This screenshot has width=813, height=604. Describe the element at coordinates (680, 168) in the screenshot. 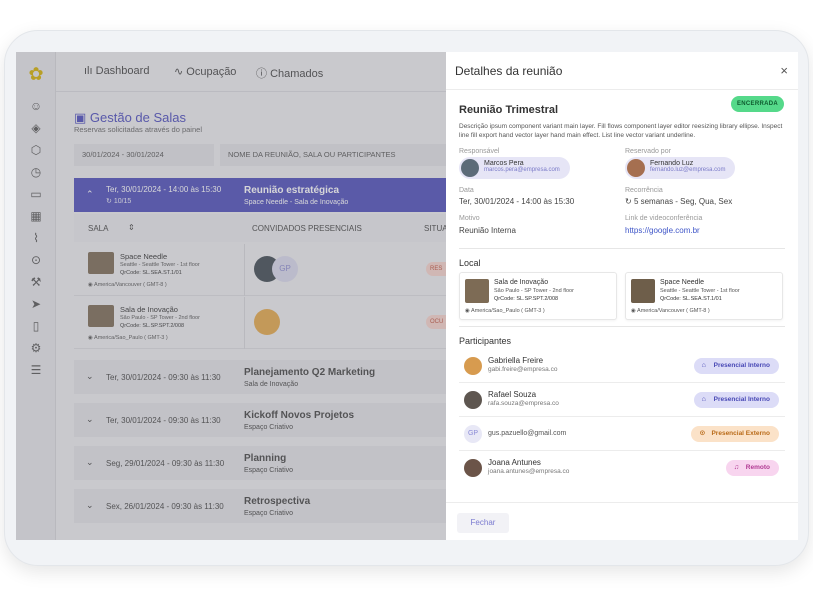

I see `reservado-chip: Fernando Luz fernando.luz@empresa.com` at that location.